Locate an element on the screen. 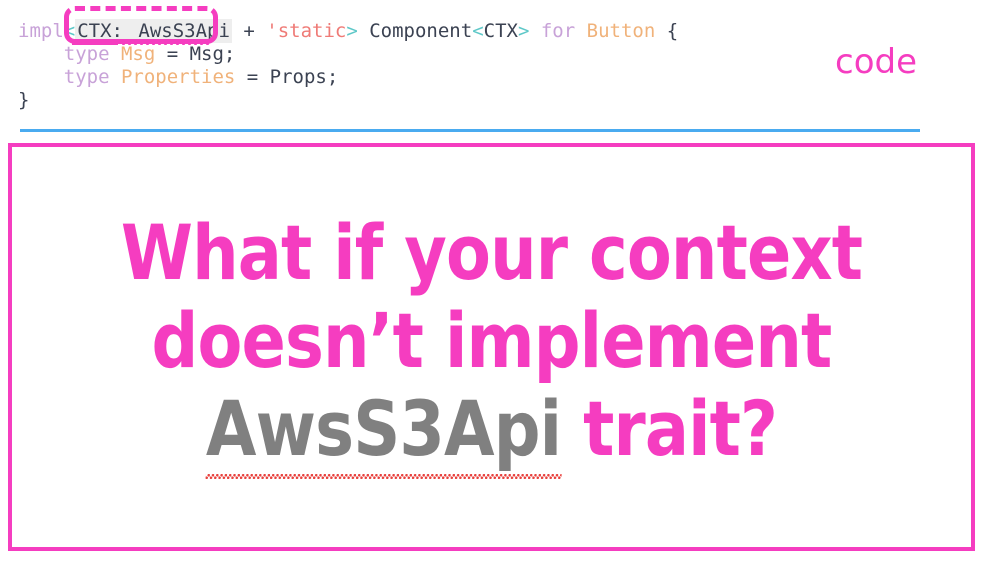 This screenshot has width=995, height=563. code-line: type Properties = Props; is located at coordinates (178, 77).